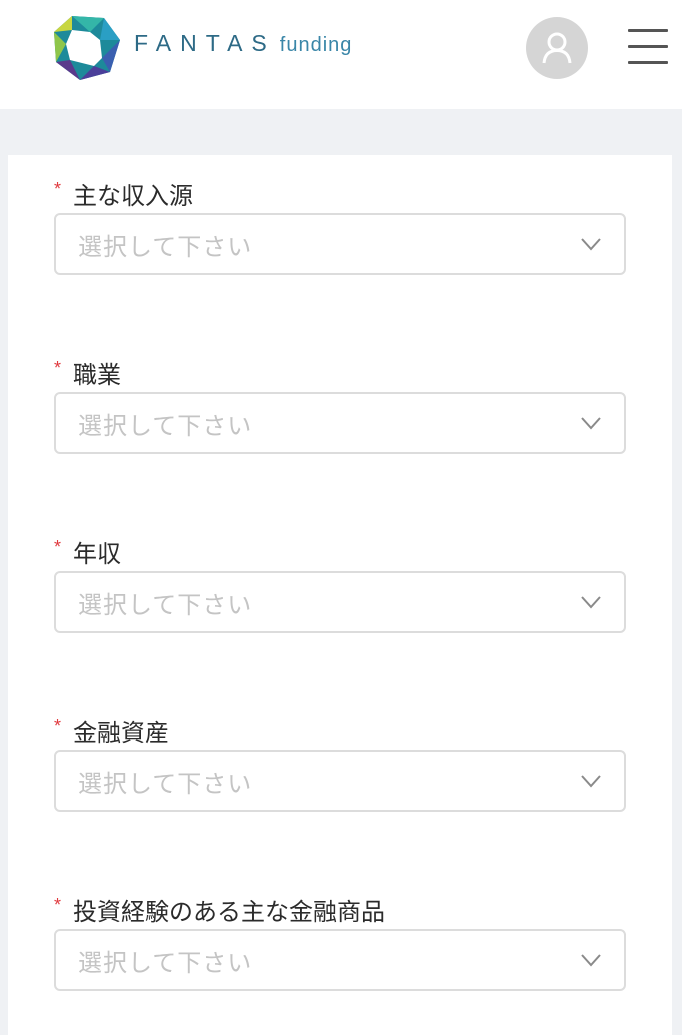 This screenshot has width=682, height=1035. What do you see at coordinates (316, 45) in the screenshot?
I see `brand-sub-text: funding` at bounding box center [316, 45].